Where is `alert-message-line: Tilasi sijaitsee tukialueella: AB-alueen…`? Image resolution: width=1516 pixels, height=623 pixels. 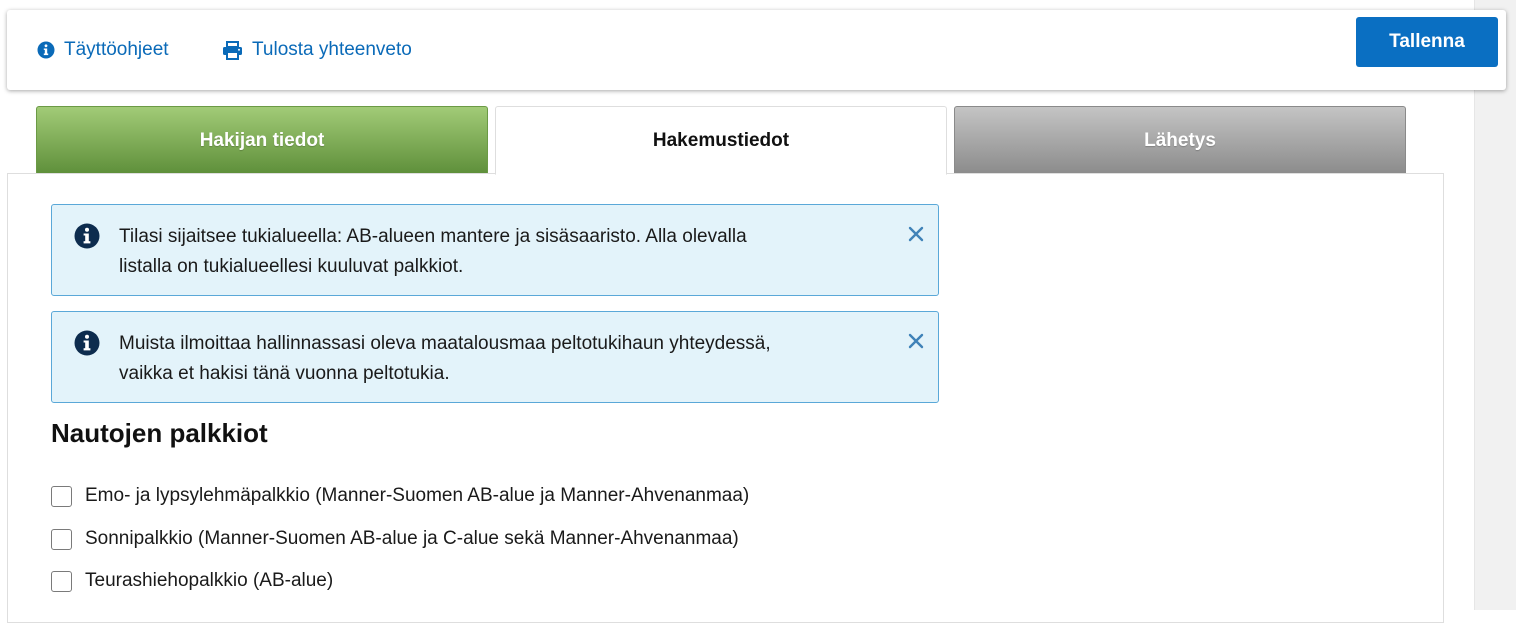
alert-message-line: Tilasi sijaitsee tukialueella: AB-alueen… is located at coordinates (433, 236).